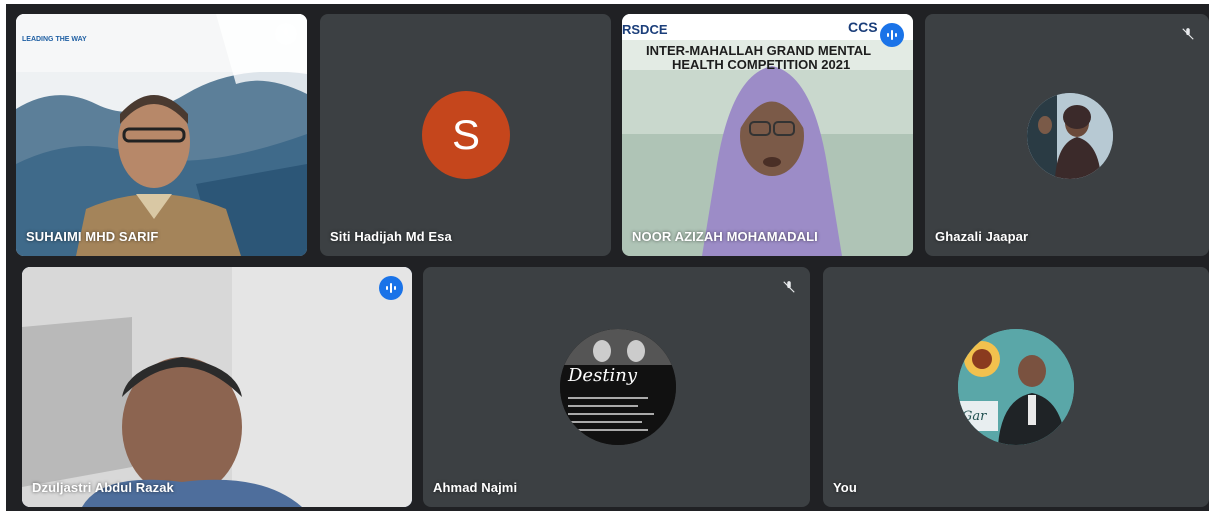  Describe the element at coordinates (1070, 136) in the screenshot. I see `avatar` at that location.